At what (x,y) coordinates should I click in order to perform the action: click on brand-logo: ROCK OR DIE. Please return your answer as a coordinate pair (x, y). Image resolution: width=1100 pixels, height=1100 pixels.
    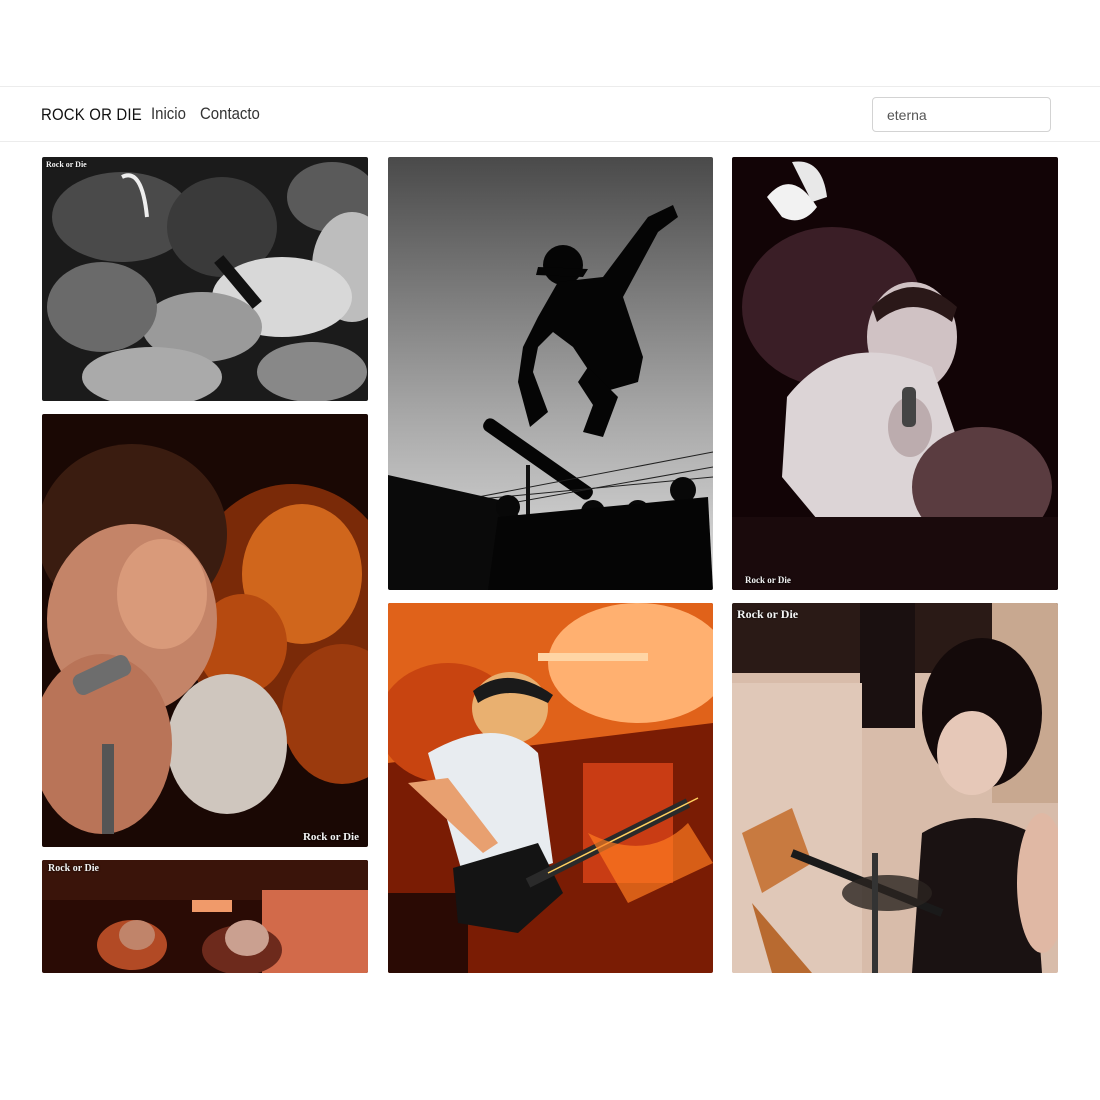
    Looking at the image, I should click on (91, 115).